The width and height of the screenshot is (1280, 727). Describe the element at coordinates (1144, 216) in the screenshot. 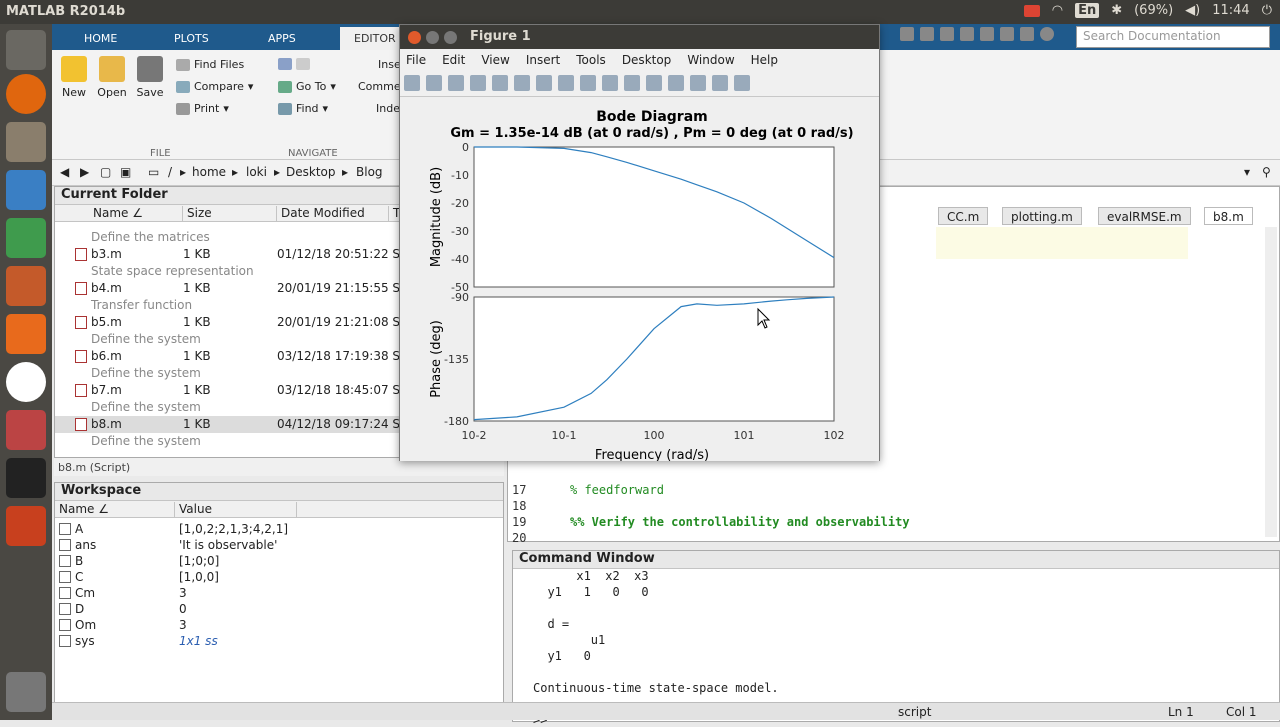

I see `editor-tab-evalrmse: evalRMSE.m` at that location.